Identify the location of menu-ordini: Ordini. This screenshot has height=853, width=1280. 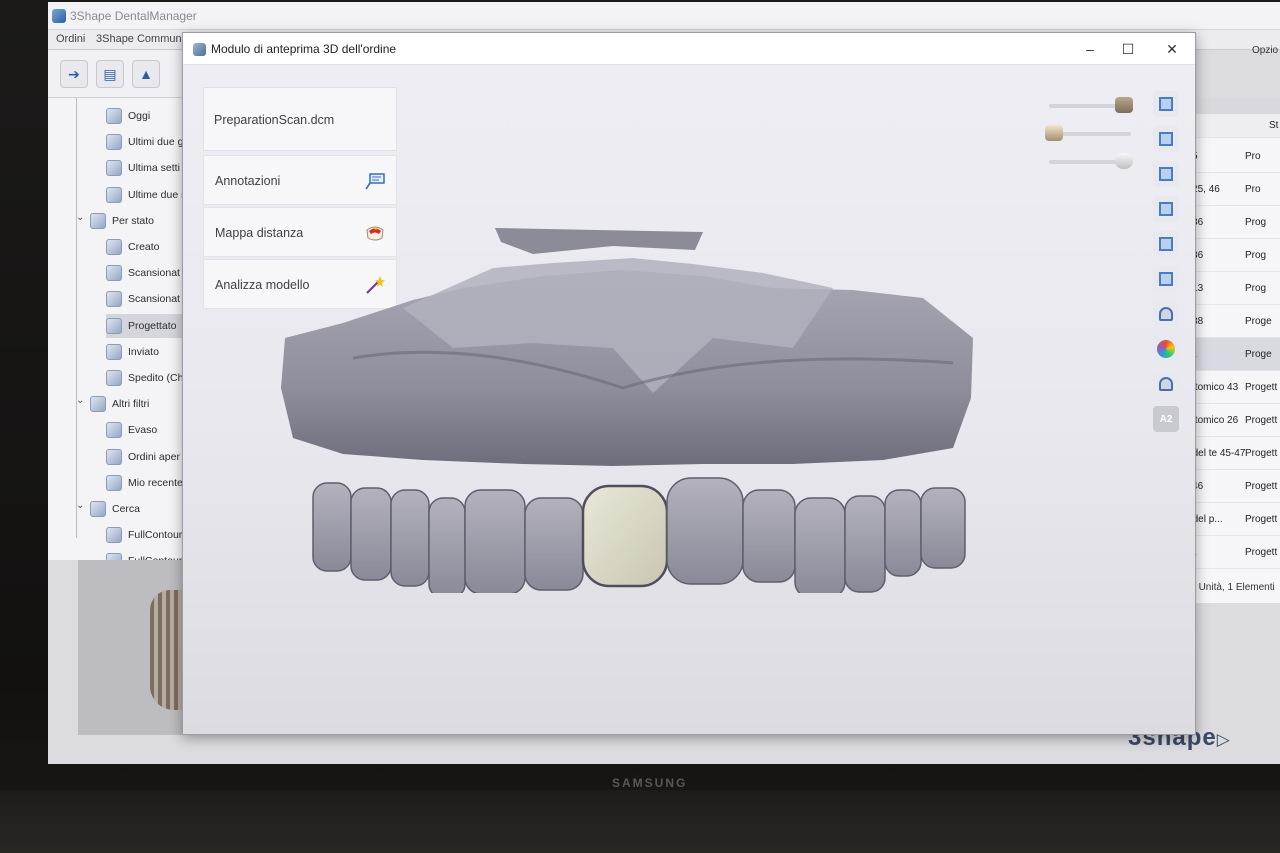
(70, 39).